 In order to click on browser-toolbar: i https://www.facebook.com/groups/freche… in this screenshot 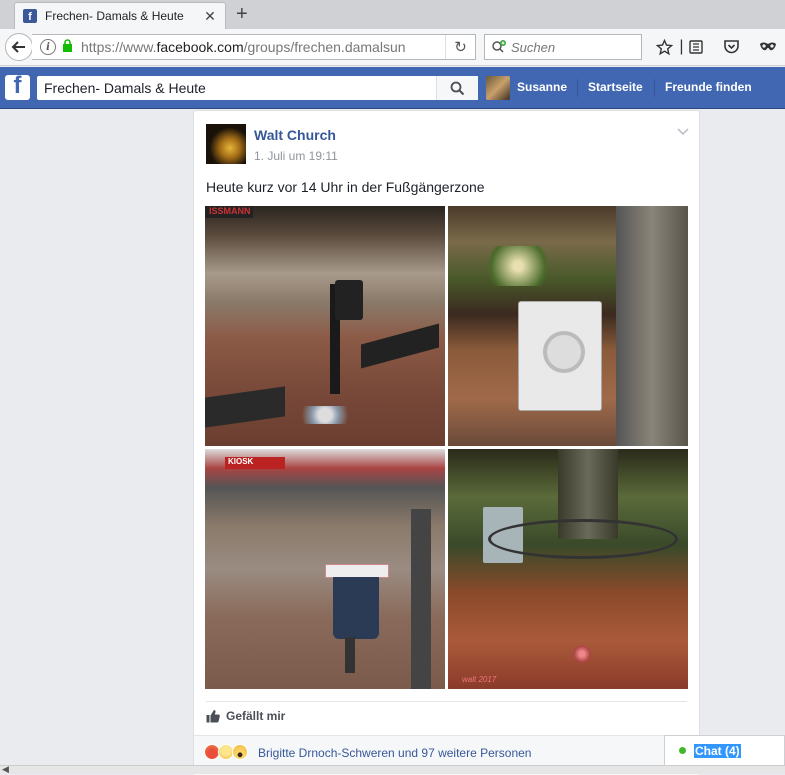, I will do `click(392, 47)`.